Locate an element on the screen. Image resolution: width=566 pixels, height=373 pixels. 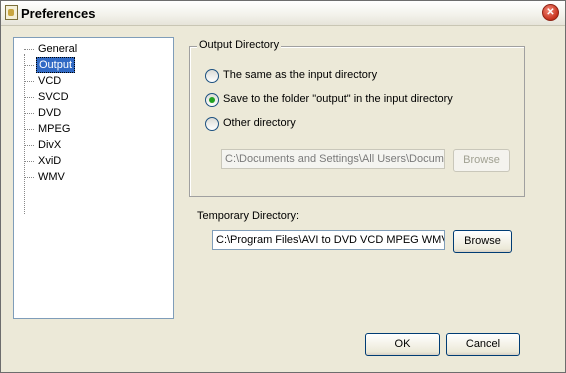
temporary-directory-browse-button: Browse is located at coordinates (482, 241).